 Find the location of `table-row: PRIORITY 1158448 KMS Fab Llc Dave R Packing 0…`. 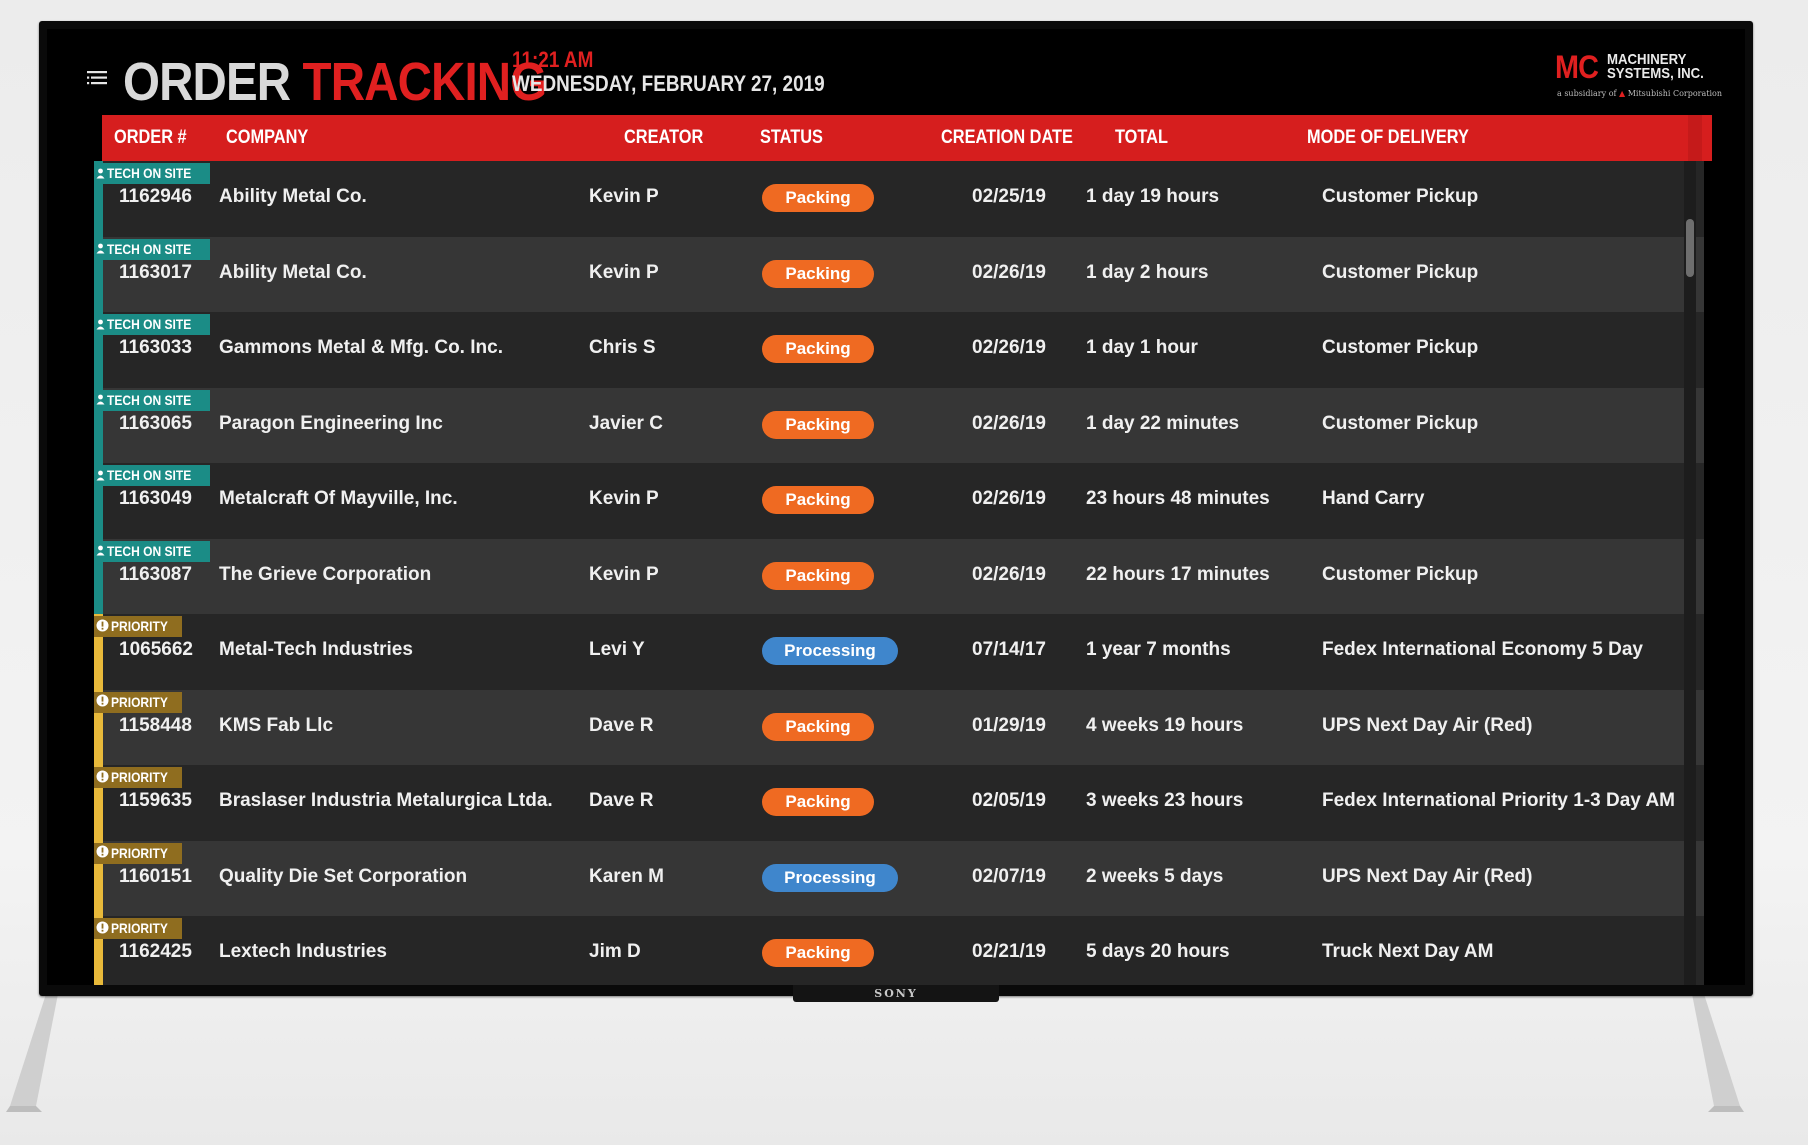

table-row: PRIORITY 1158448 KMS Fab Llc Dave R Packing 0… is located at coordinates (899, 727).